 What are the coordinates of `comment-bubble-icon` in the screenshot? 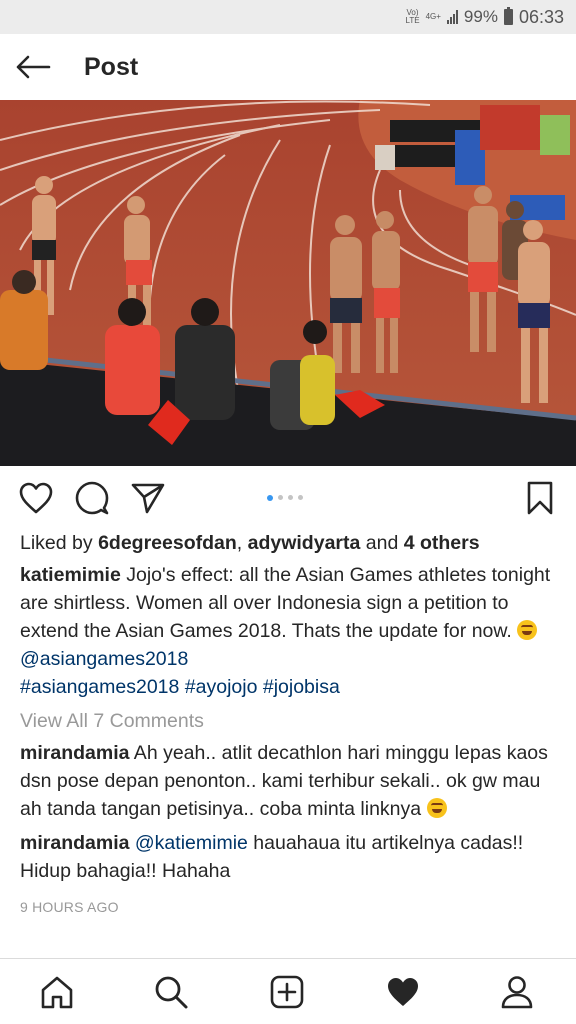 It's located at (92, 498).